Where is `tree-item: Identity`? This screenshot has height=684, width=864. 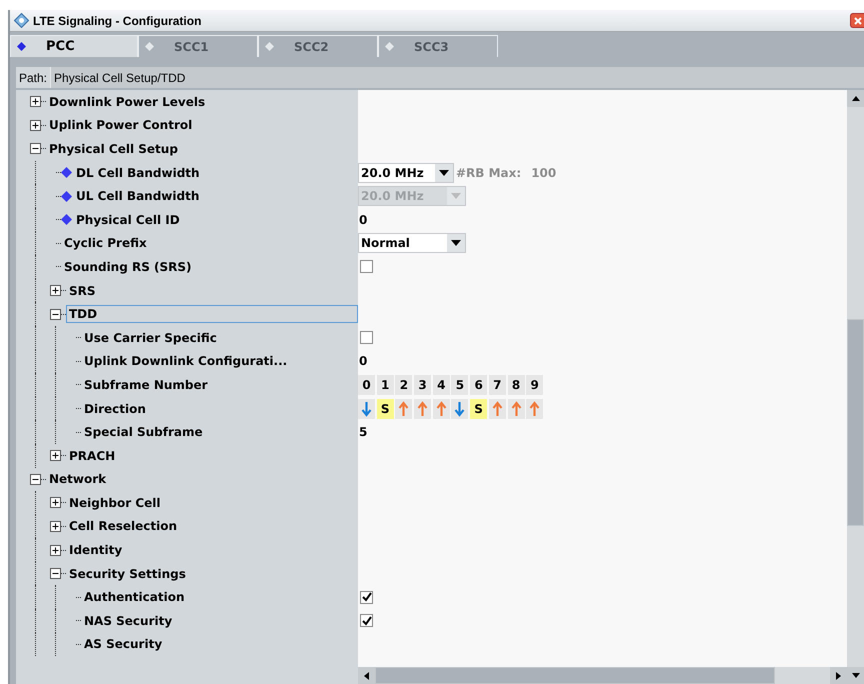 tree-item: Identity is located at coordinates (96, 550).